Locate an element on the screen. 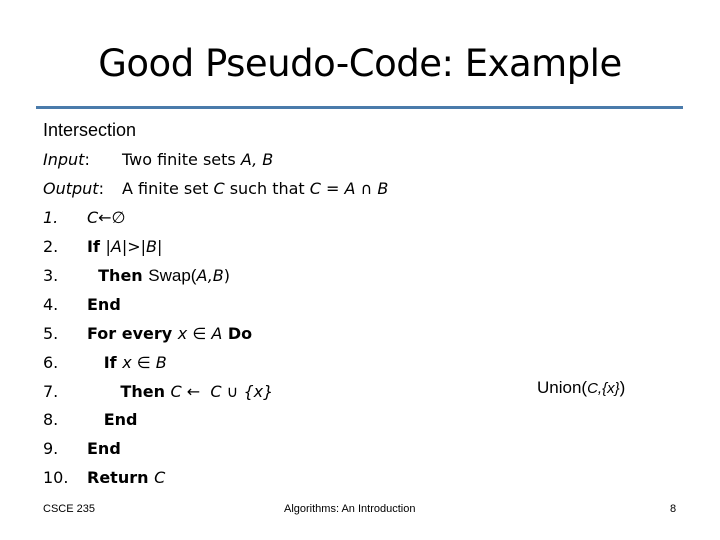  page-number: 8 is located at coordinates (673, 509).